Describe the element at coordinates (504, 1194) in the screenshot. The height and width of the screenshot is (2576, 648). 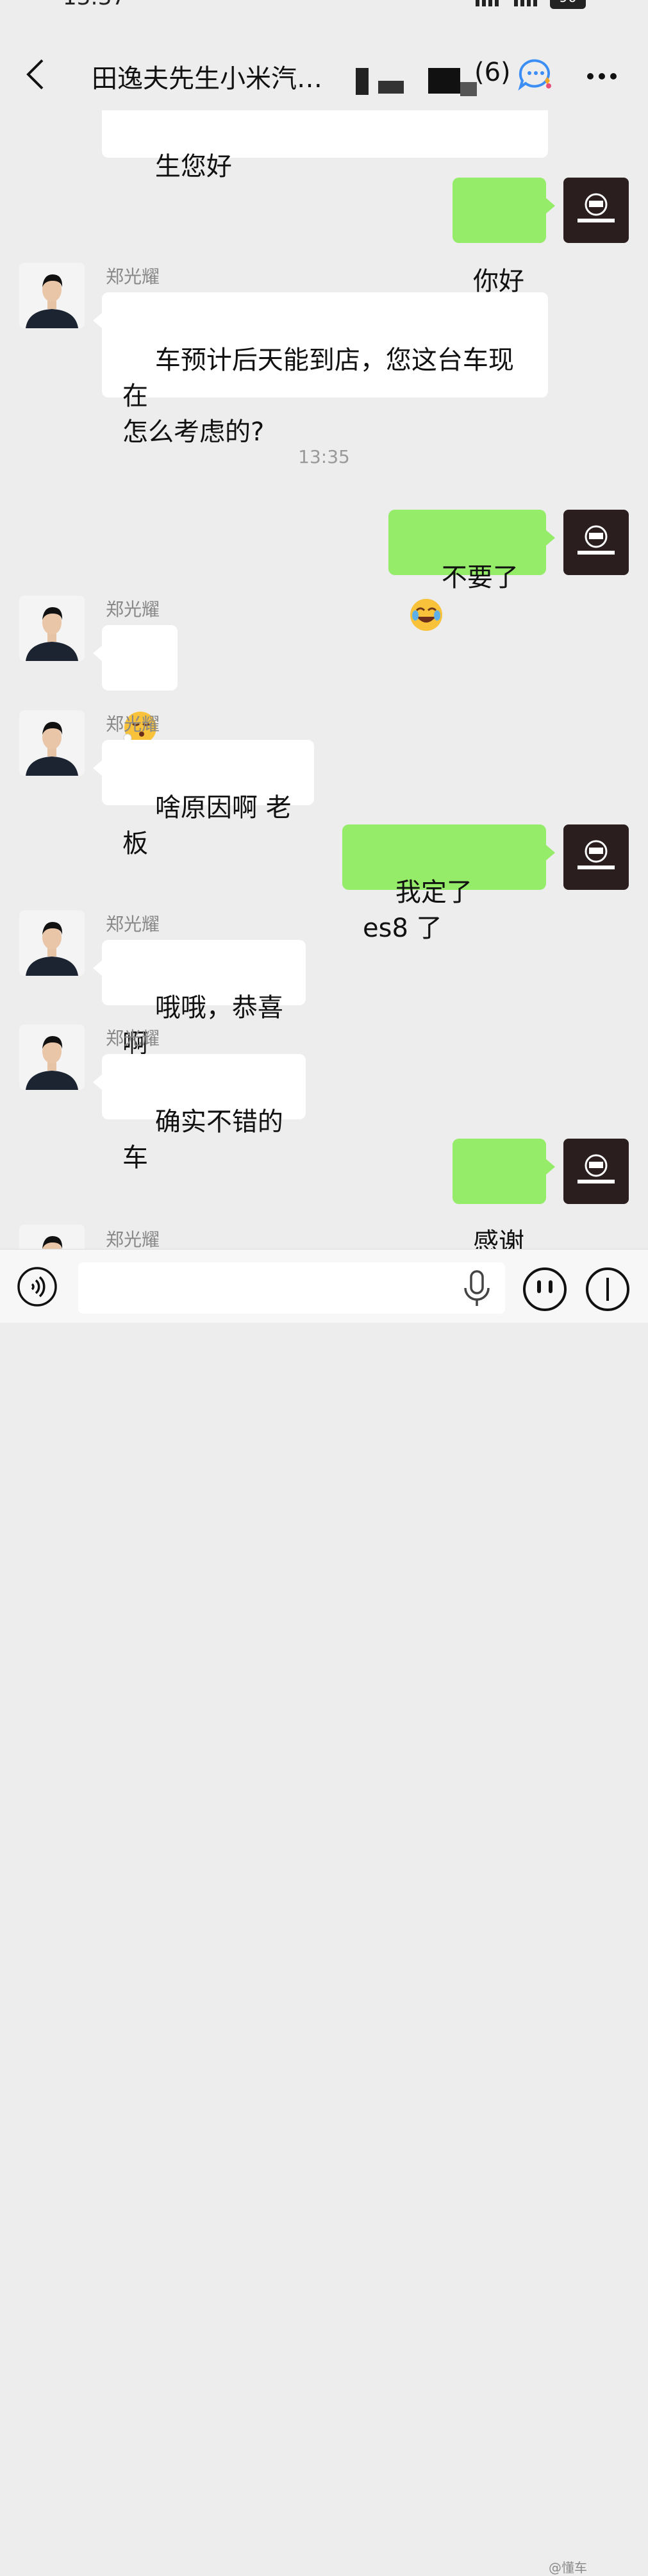
I see `message-bubble-outgoing: 感谢` at that location.